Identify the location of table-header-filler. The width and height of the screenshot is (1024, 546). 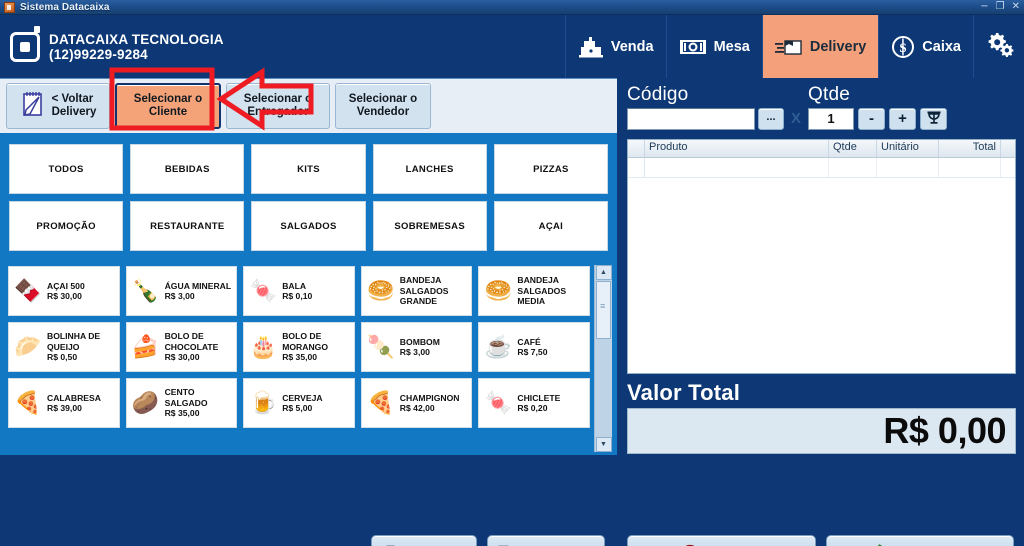
(1008, 148).